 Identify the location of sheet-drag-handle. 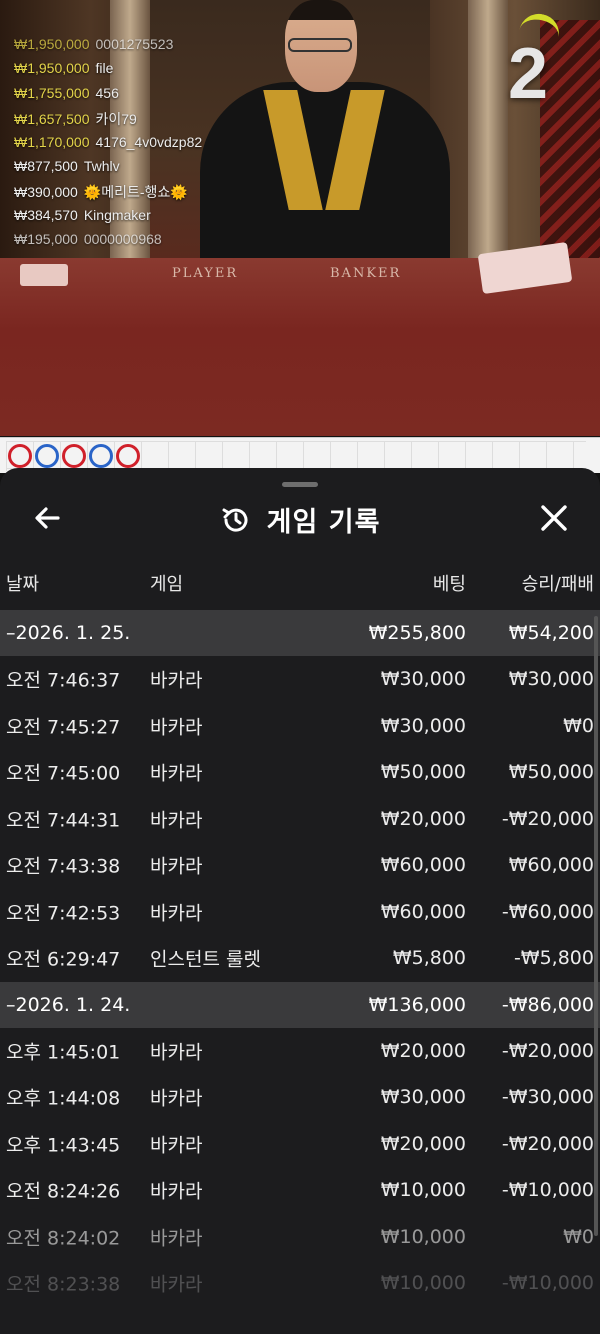
(300, 484).